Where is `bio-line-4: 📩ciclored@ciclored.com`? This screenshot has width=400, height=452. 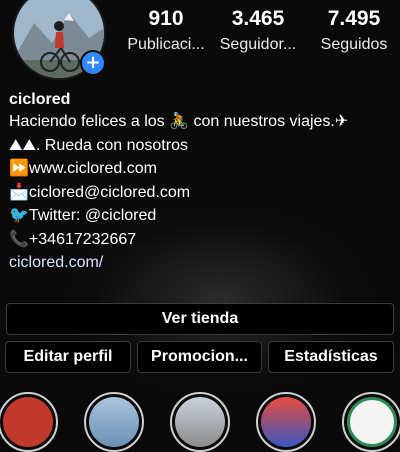
bio-line-4: 📩ciclored@ciclored.com is located at coordinates (100, 192).